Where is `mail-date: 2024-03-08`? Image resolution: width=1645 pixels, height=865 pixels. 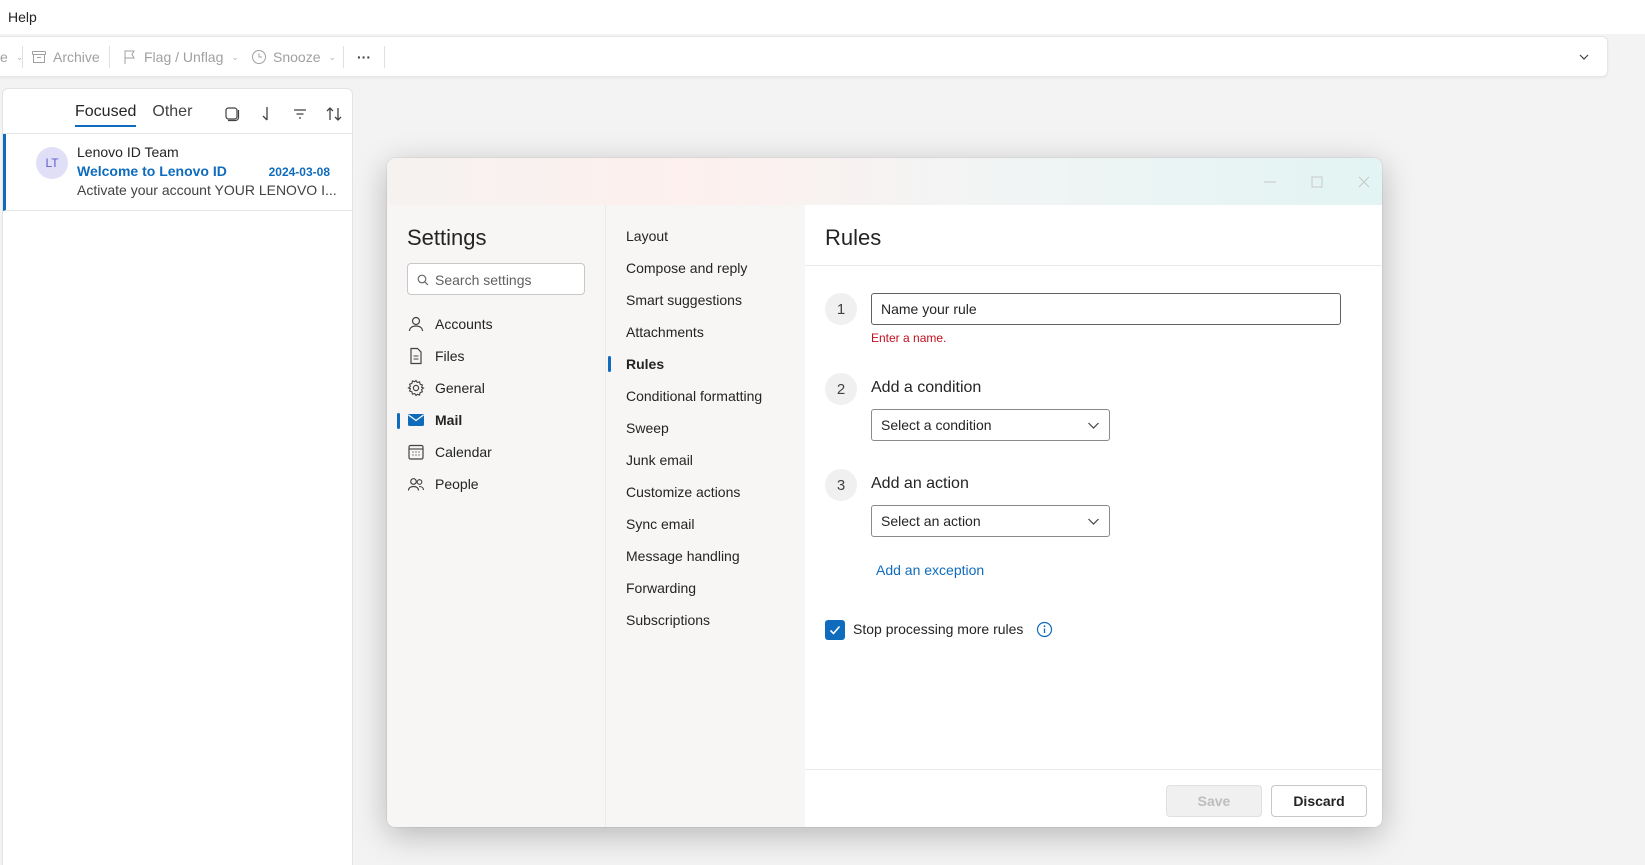
mail-date: 2024-03-08 is located at coordinates (299, 172).